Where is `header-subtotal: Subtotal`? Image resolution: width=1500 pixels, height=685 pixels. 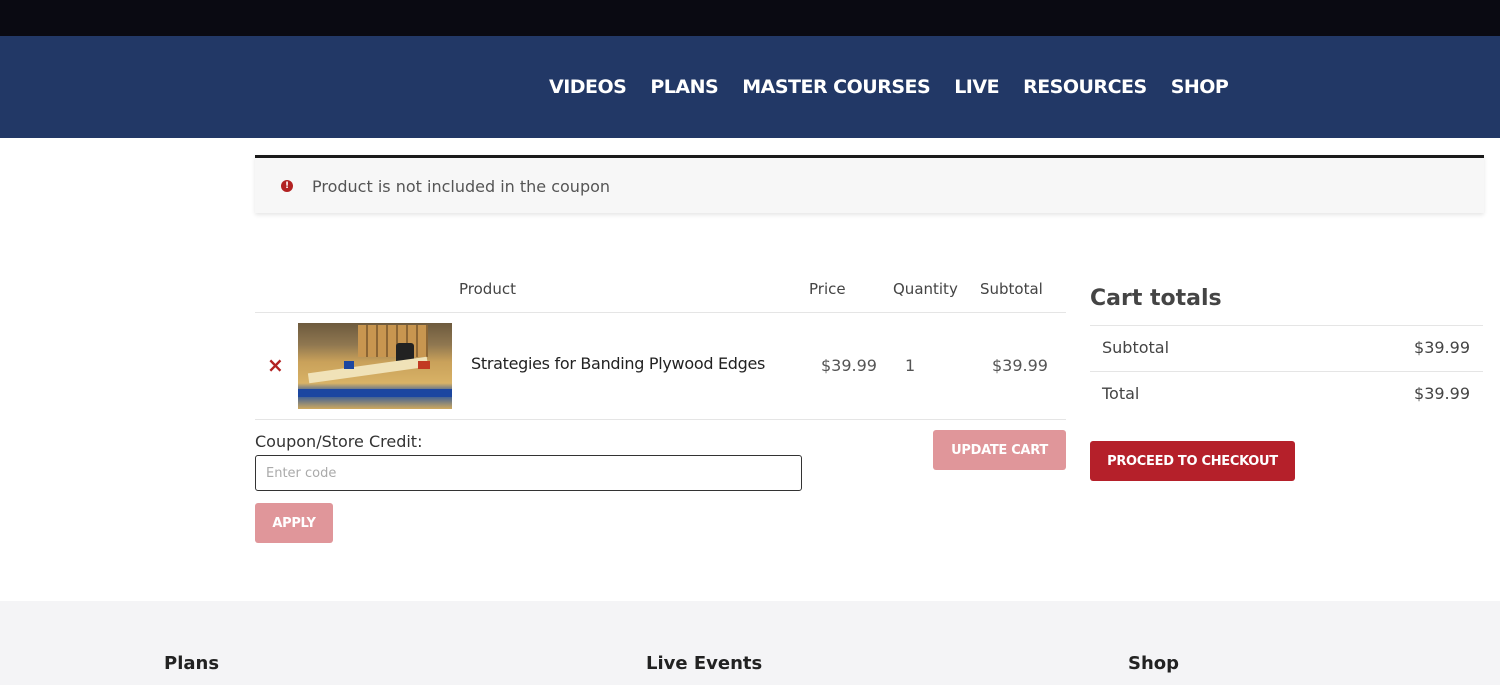
header-subtotal: Subtotal is located at coordinates (1011, 289).